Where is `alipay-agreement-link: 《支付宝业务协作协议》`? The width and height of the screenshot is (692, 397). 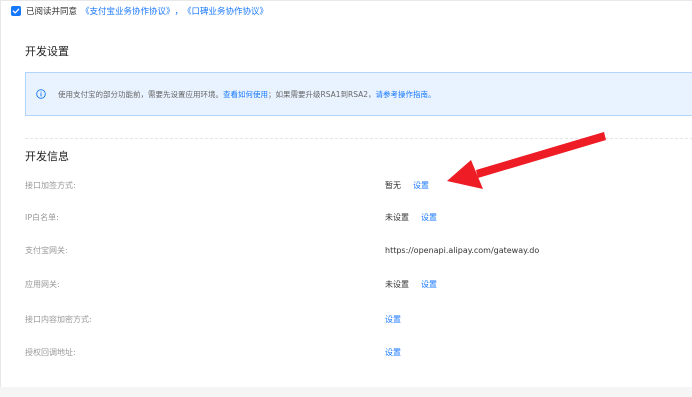
alipay-agreement-link: 《支付宝业务协作协议》 is located at coordinates (128, 11).